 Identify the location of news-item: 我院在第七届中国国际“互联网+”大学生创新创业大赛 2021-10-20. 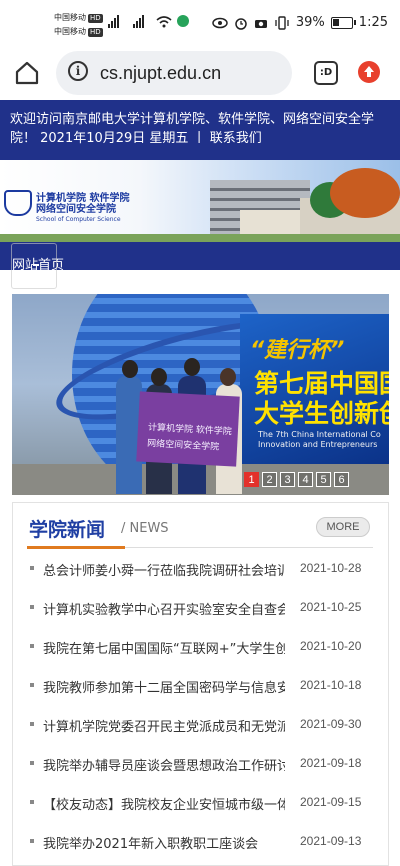
(200, 646).